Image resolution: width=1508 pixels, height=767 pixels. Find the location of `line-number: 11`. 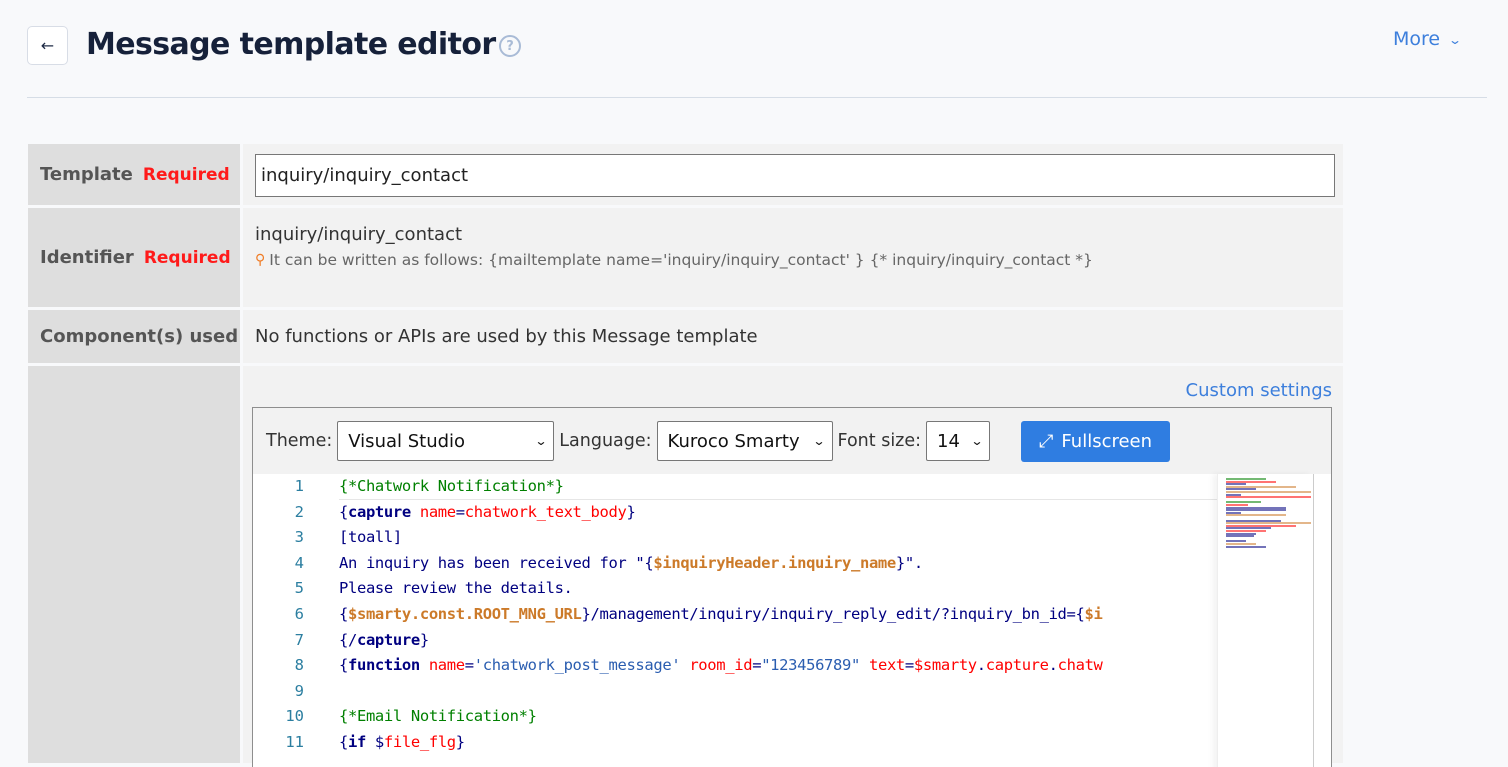

line-number: 11 is located at coordinates (294, 741).